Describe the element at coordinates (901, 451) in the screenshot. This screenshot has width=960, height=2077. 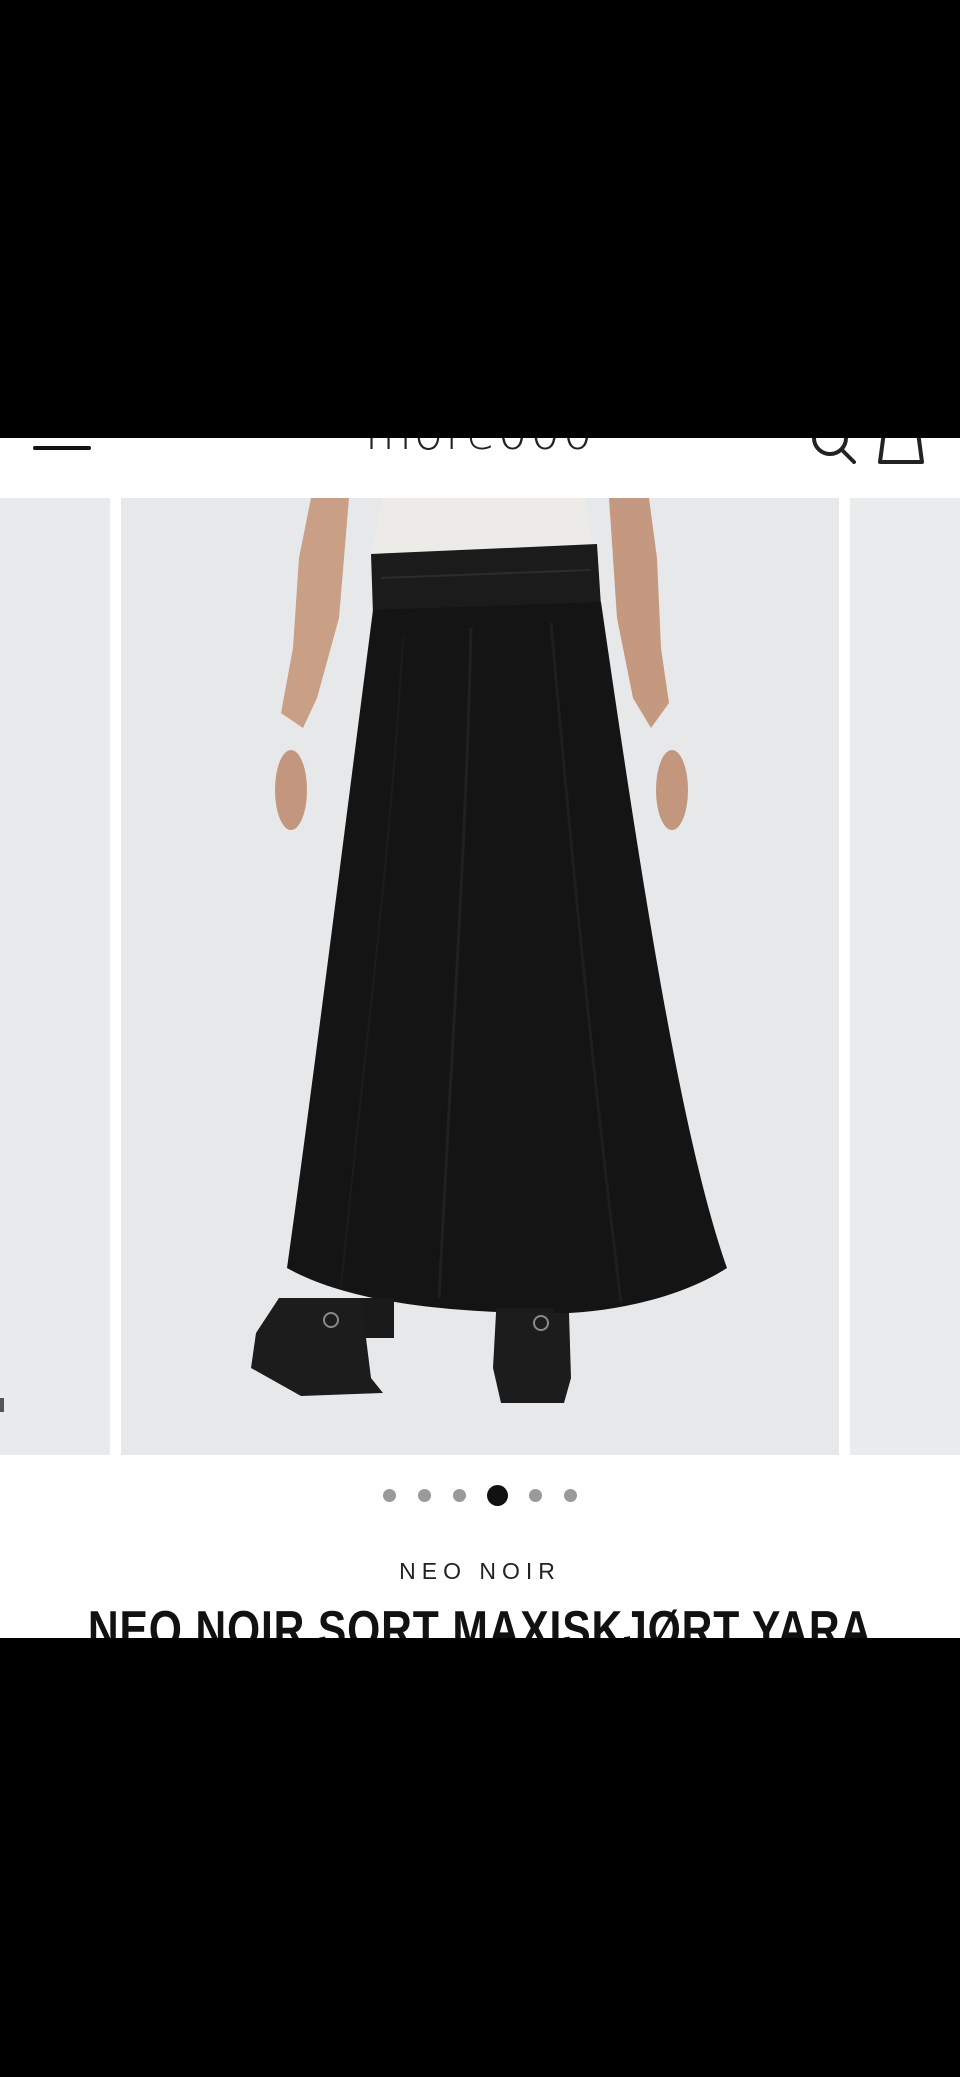
I see `bag-icon` at that location.